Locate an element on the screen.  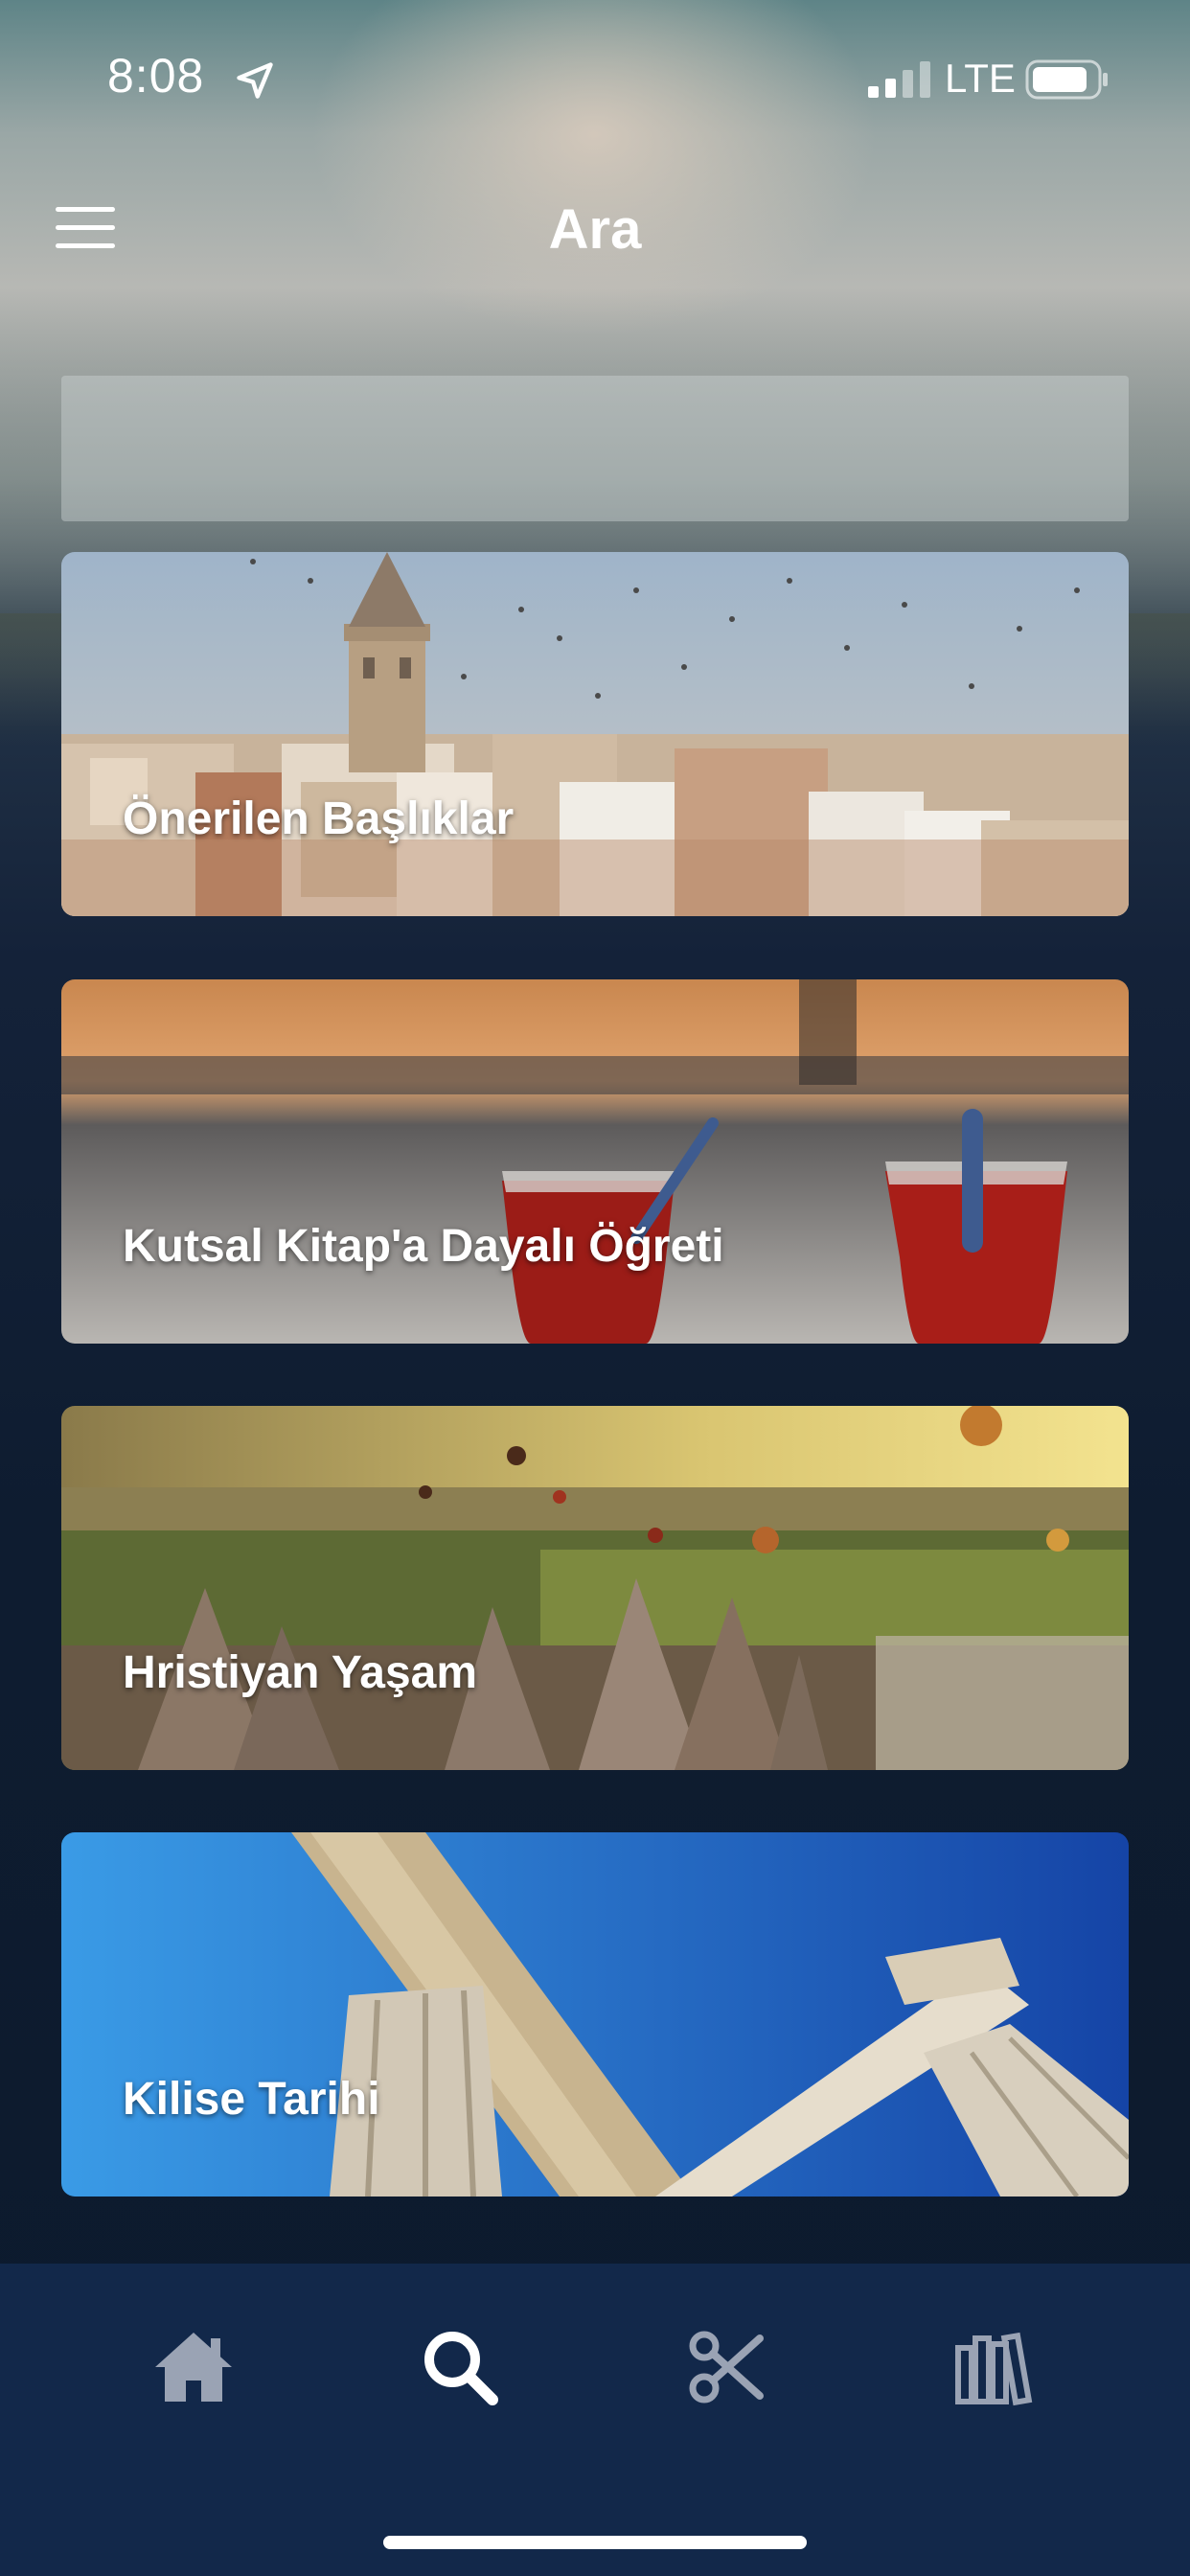
category-card-kutsal-kitap: Kutsal Kitap'a Dayalı Öğreti is located at coordinates (595, 1161).